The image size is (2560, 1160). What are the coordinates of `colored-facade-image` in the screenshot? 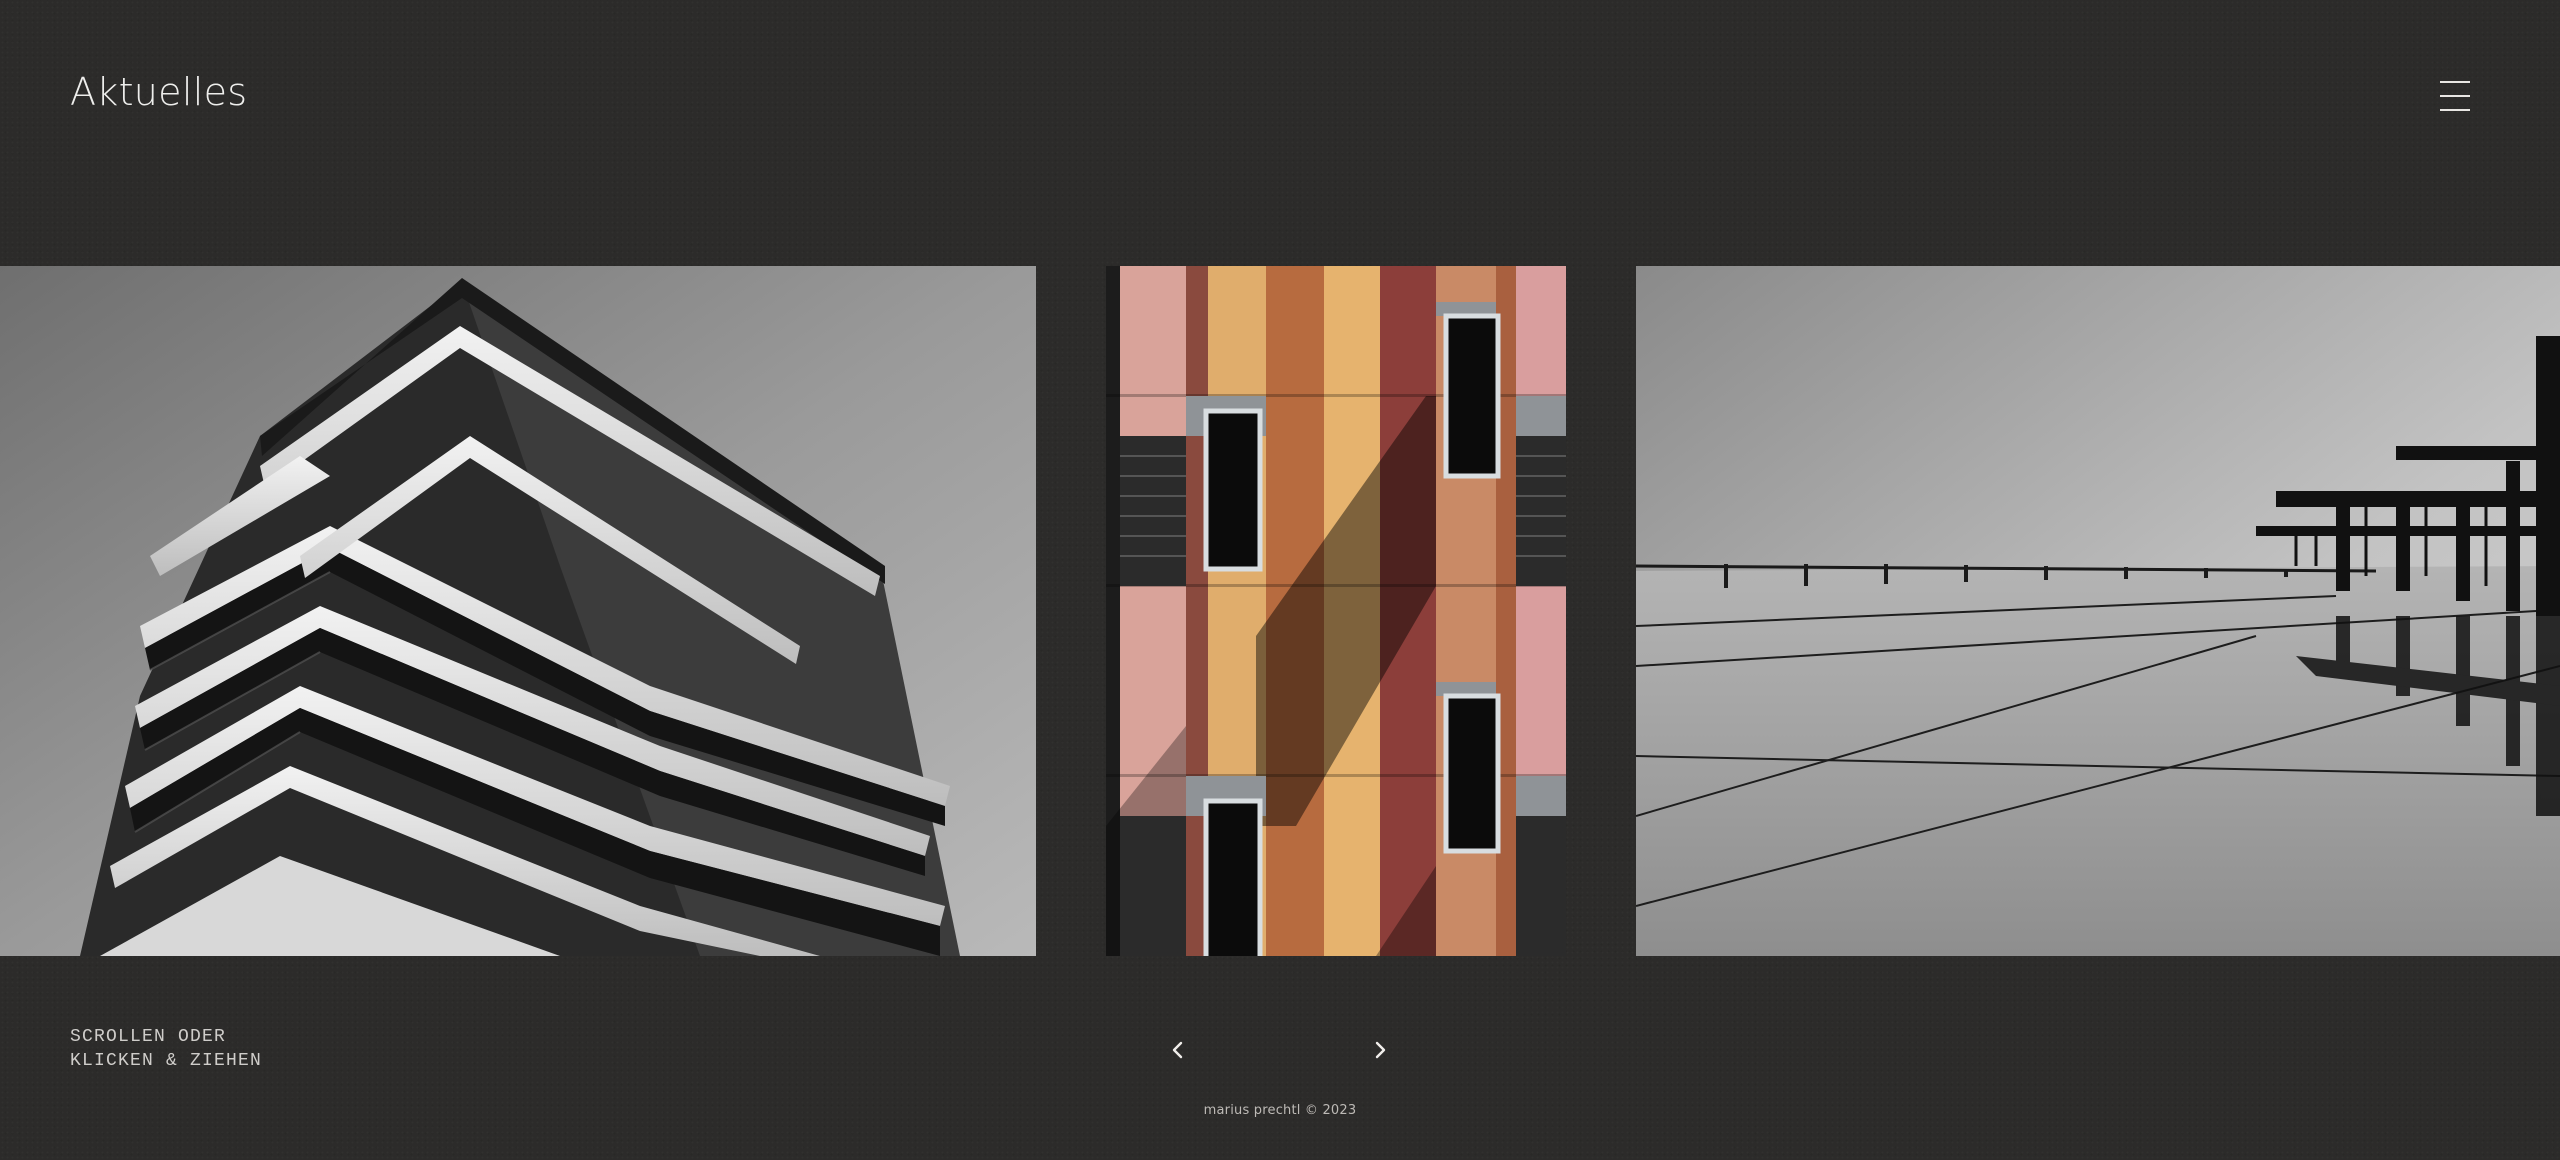 It's located at (1336, 611).